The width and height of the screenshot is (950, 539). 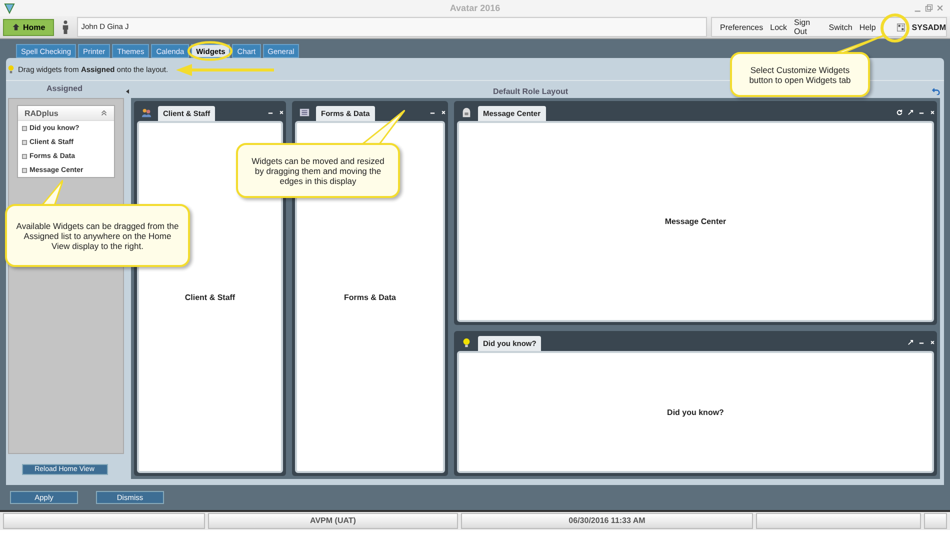 What do you see at coordinates (936, 91) in the screenshot?
I see `undo-icon` at bounding box center [936, 91].